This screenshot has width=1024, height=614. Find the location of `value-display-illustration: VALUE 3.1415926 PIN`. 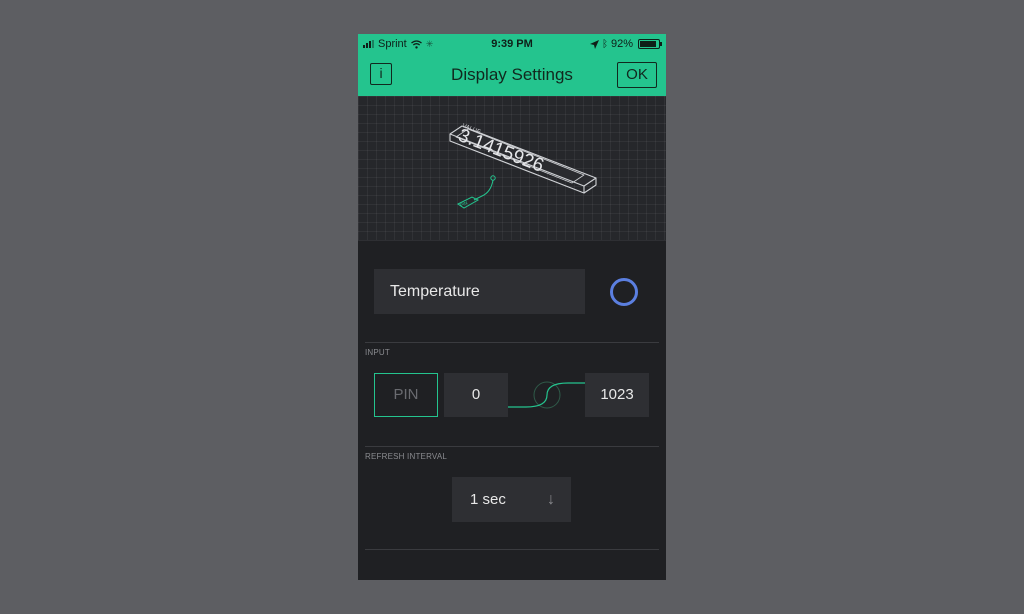

value-display-illustration: VALUE 3.1415926 PIN is located at coordinates (523, 166).